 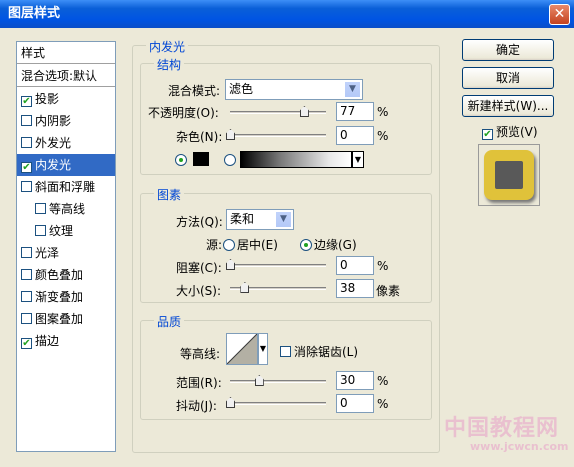 What do you see at coordinates (383, 266) in the screenshot?
I see `choke-unit: %` at bounding box center [383, 266].